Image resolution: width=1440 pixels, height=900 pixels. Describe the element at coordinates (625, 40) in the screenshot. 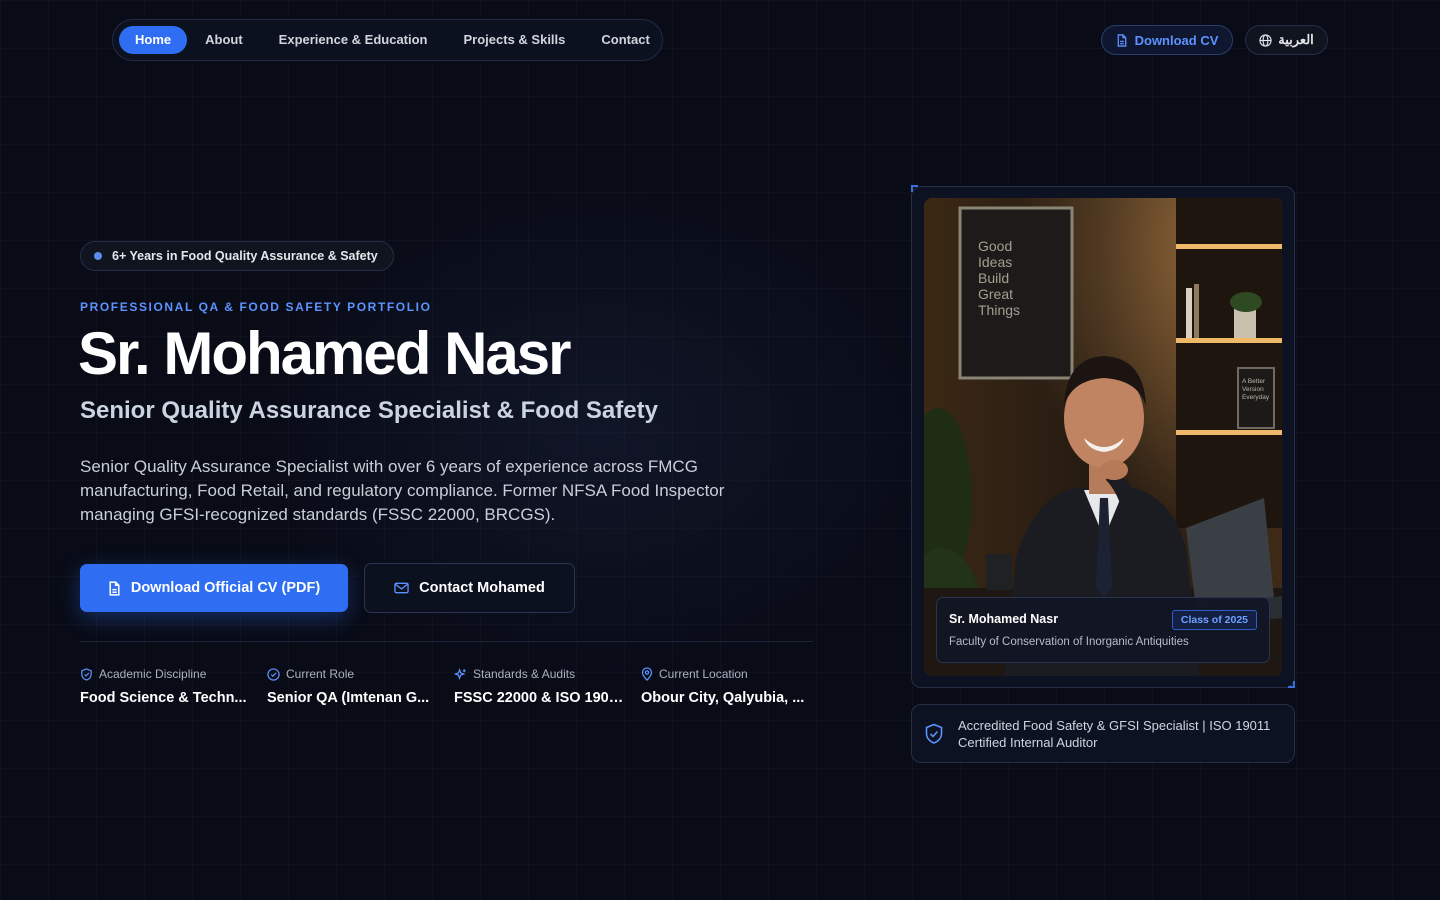

I see `nav-item-contact: Contact` at that location.